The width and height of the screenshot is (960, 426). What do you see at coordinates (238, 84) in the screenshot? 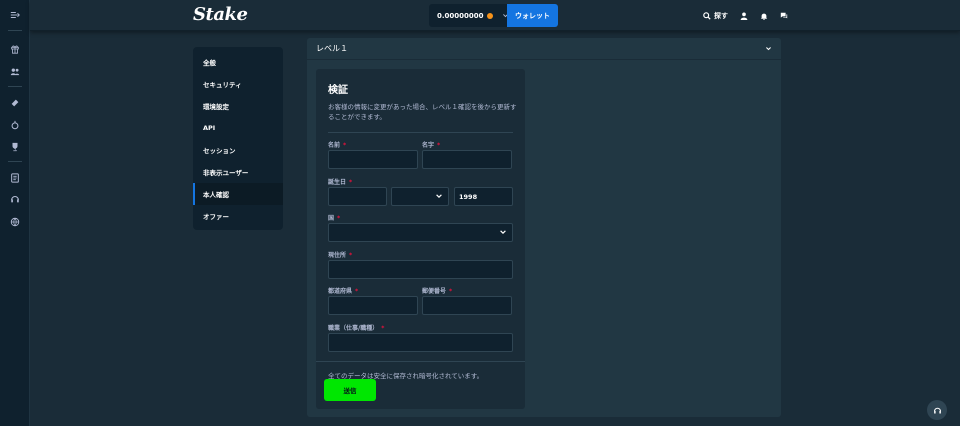
I see `menu-item-security: セキュリティ` at bounding box center [238, 84].